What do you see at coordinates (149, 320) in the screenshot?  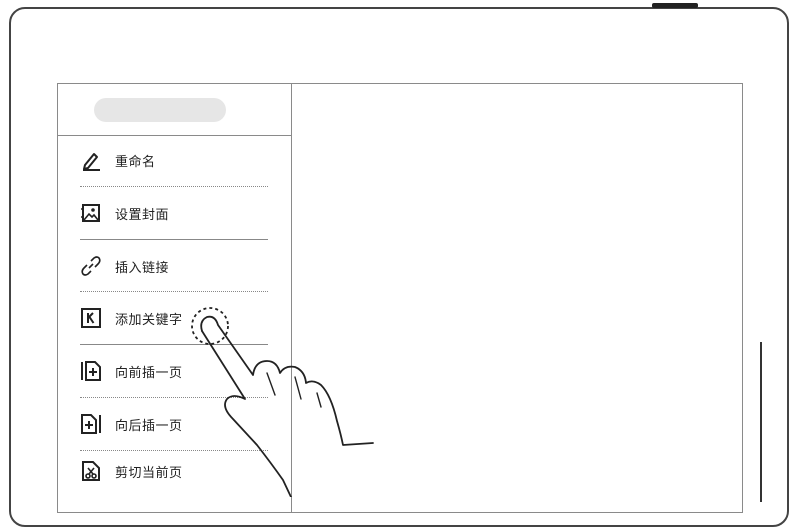 I see `menu-item-label: 添加关键字` at bounding box center [149, 320].